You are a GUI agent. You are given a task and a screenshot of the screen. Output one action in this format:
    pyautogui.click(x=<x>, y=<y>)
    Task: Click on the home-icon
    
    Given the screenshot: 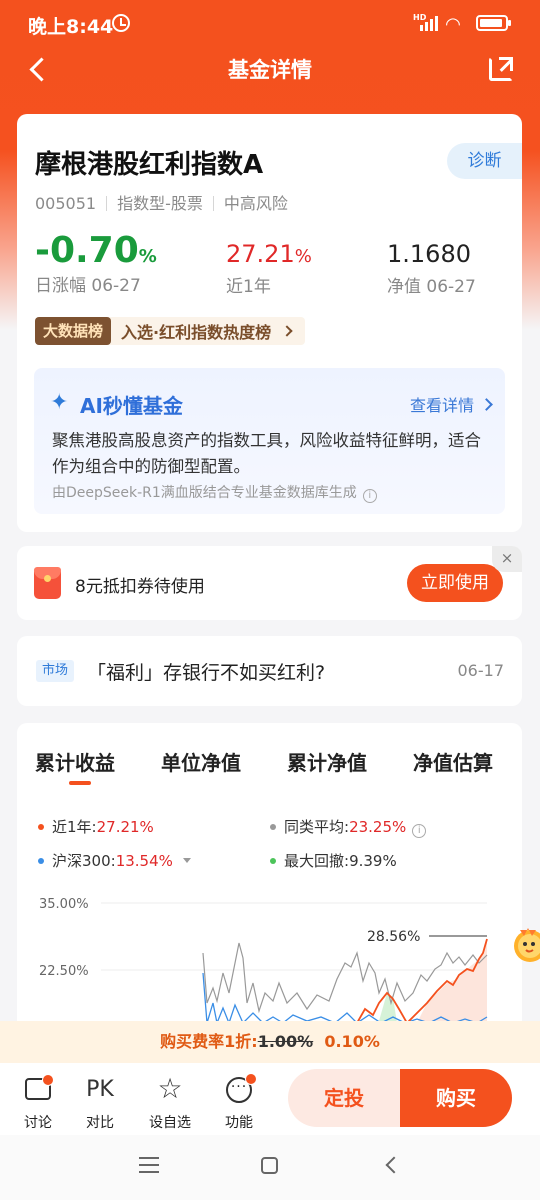 What is the action you would take?
    pyautogui.click(x=269, y=1165)
    